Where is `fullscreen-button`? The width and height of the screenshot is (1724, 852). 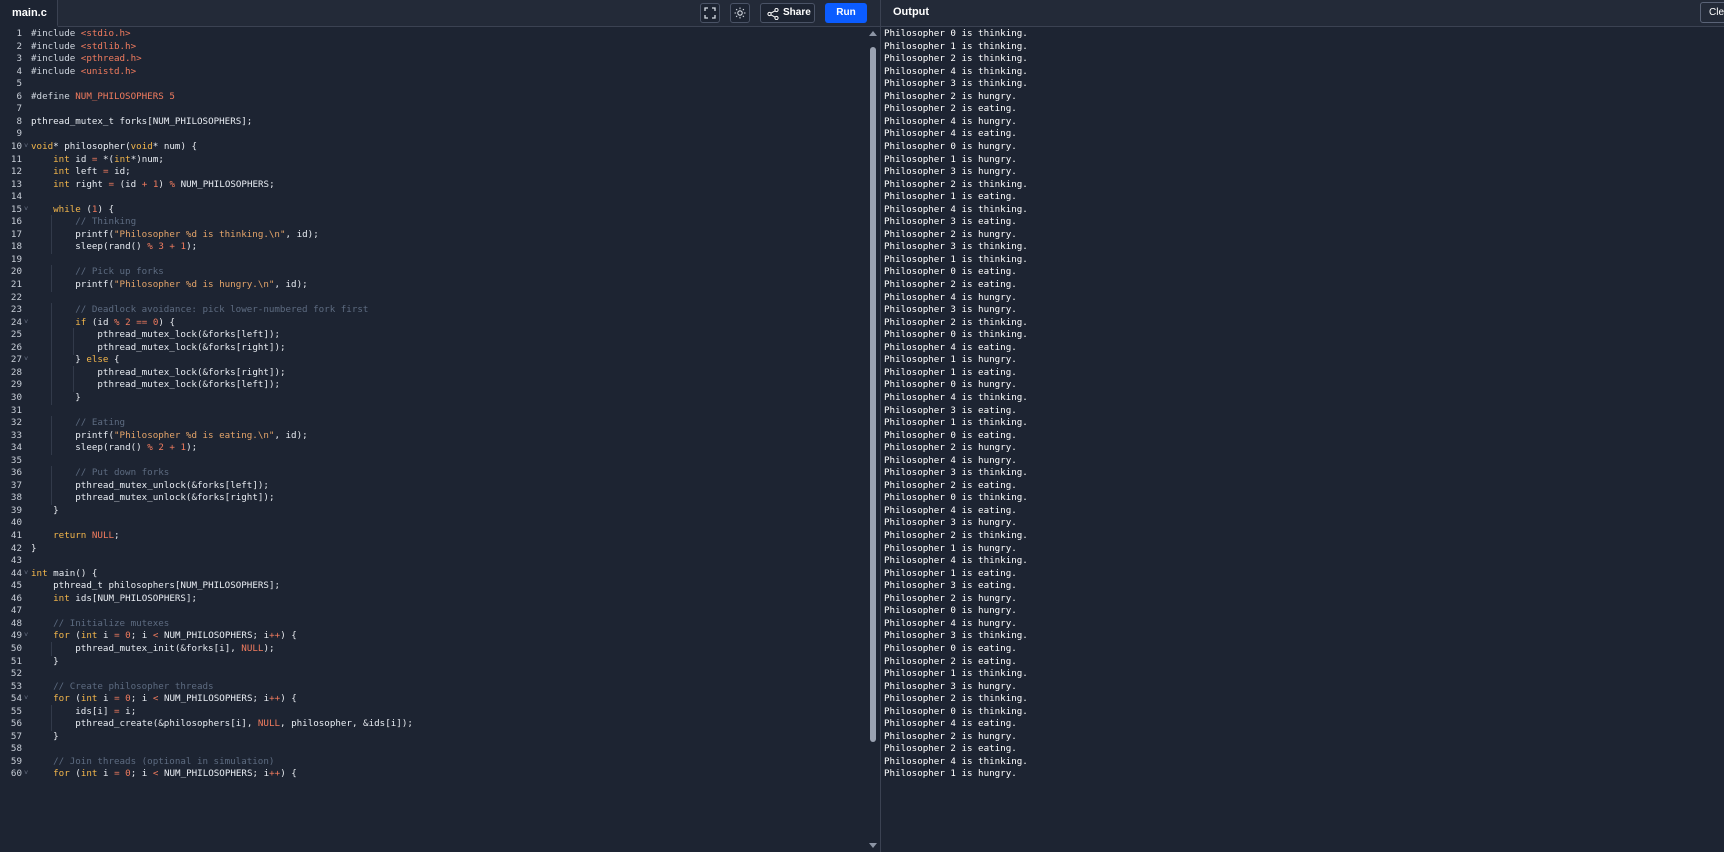
fullscreen-button is located at coordinates (710, 13).